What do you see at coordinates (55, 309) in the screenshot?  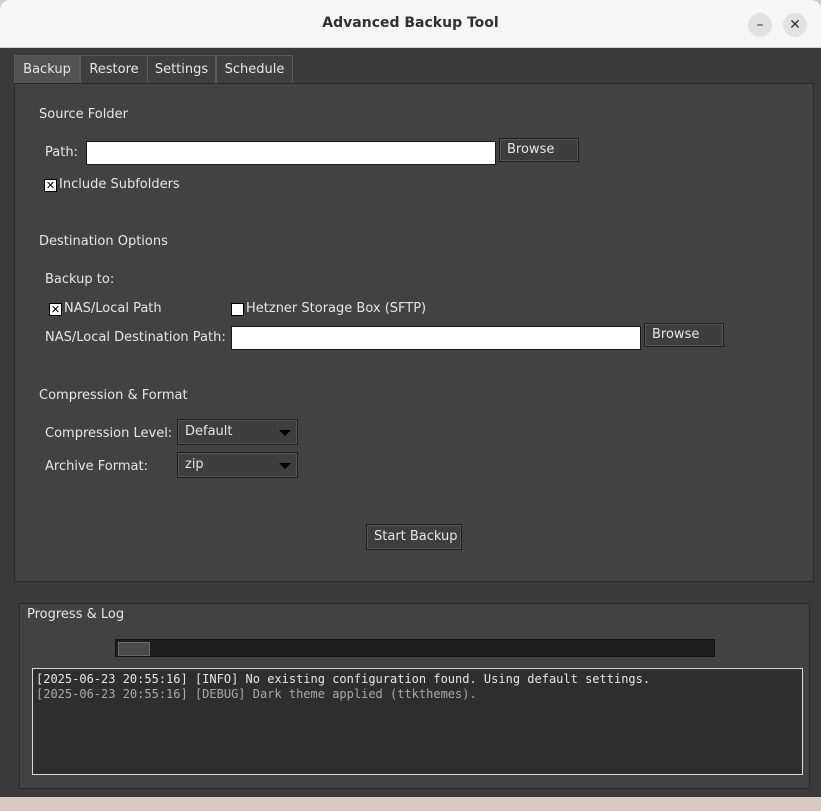 I see `nas-local-checkbox: ✕` at bounding box center [55, 309].